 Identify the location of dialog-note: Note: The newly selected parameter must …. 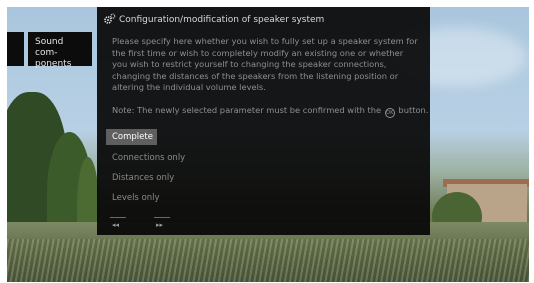
(270, 111).